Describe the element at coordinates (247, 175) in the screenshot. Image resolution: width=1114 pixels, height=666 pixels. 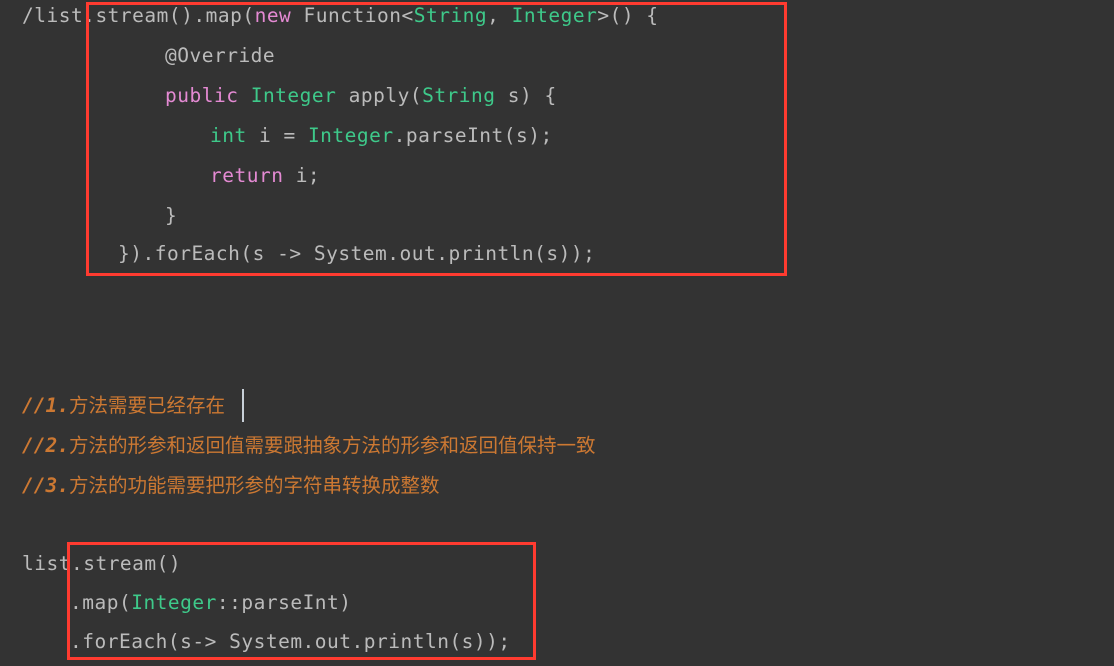
I see `code-token-return-keyword: return` at that location.